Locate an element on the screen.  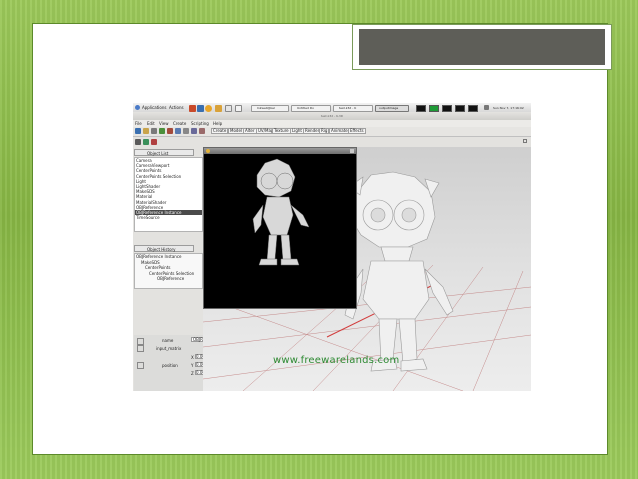
task-label-4: outputimage is located at coordinates (389, 108).